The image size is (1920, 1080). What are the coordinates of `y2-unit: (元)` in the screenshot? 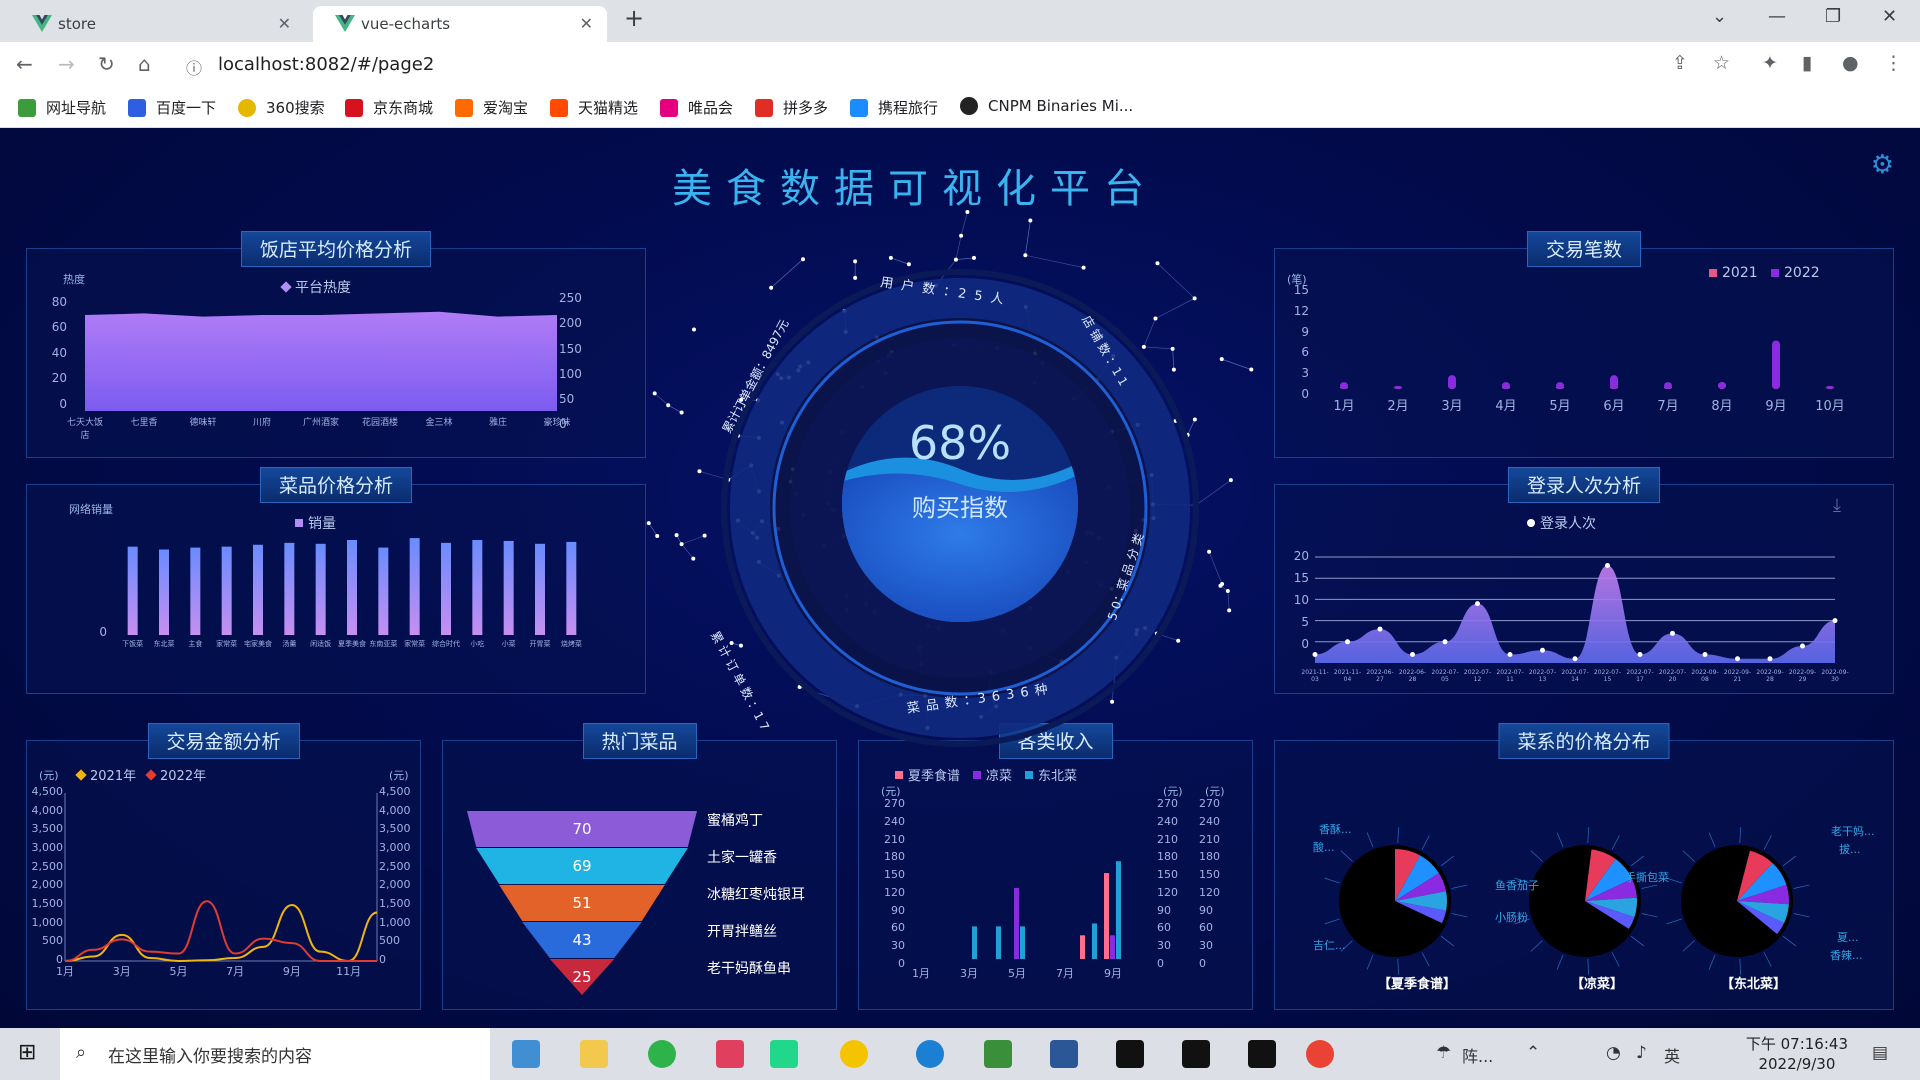 It's located at (399, 775).